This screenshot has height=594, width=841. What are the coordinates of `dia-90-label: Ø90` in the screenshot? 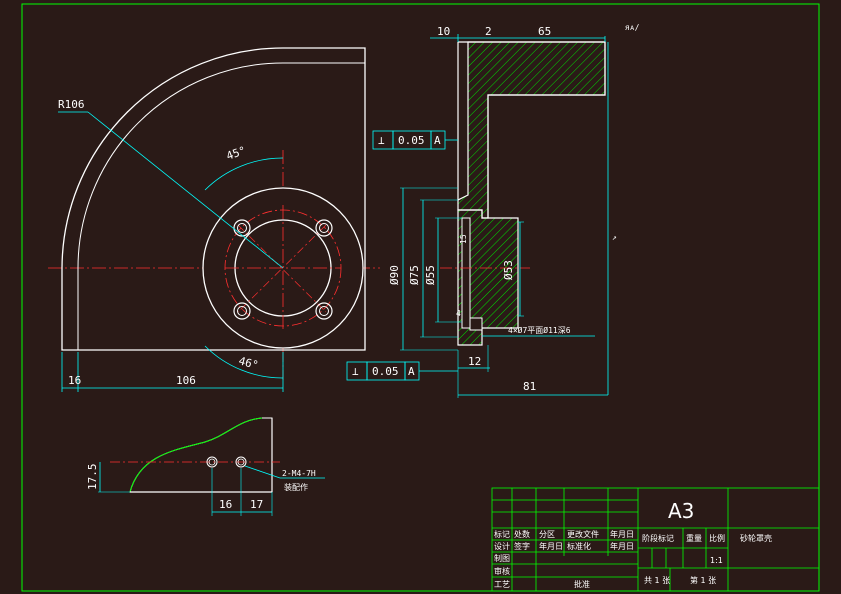 It's located at (394, 275).